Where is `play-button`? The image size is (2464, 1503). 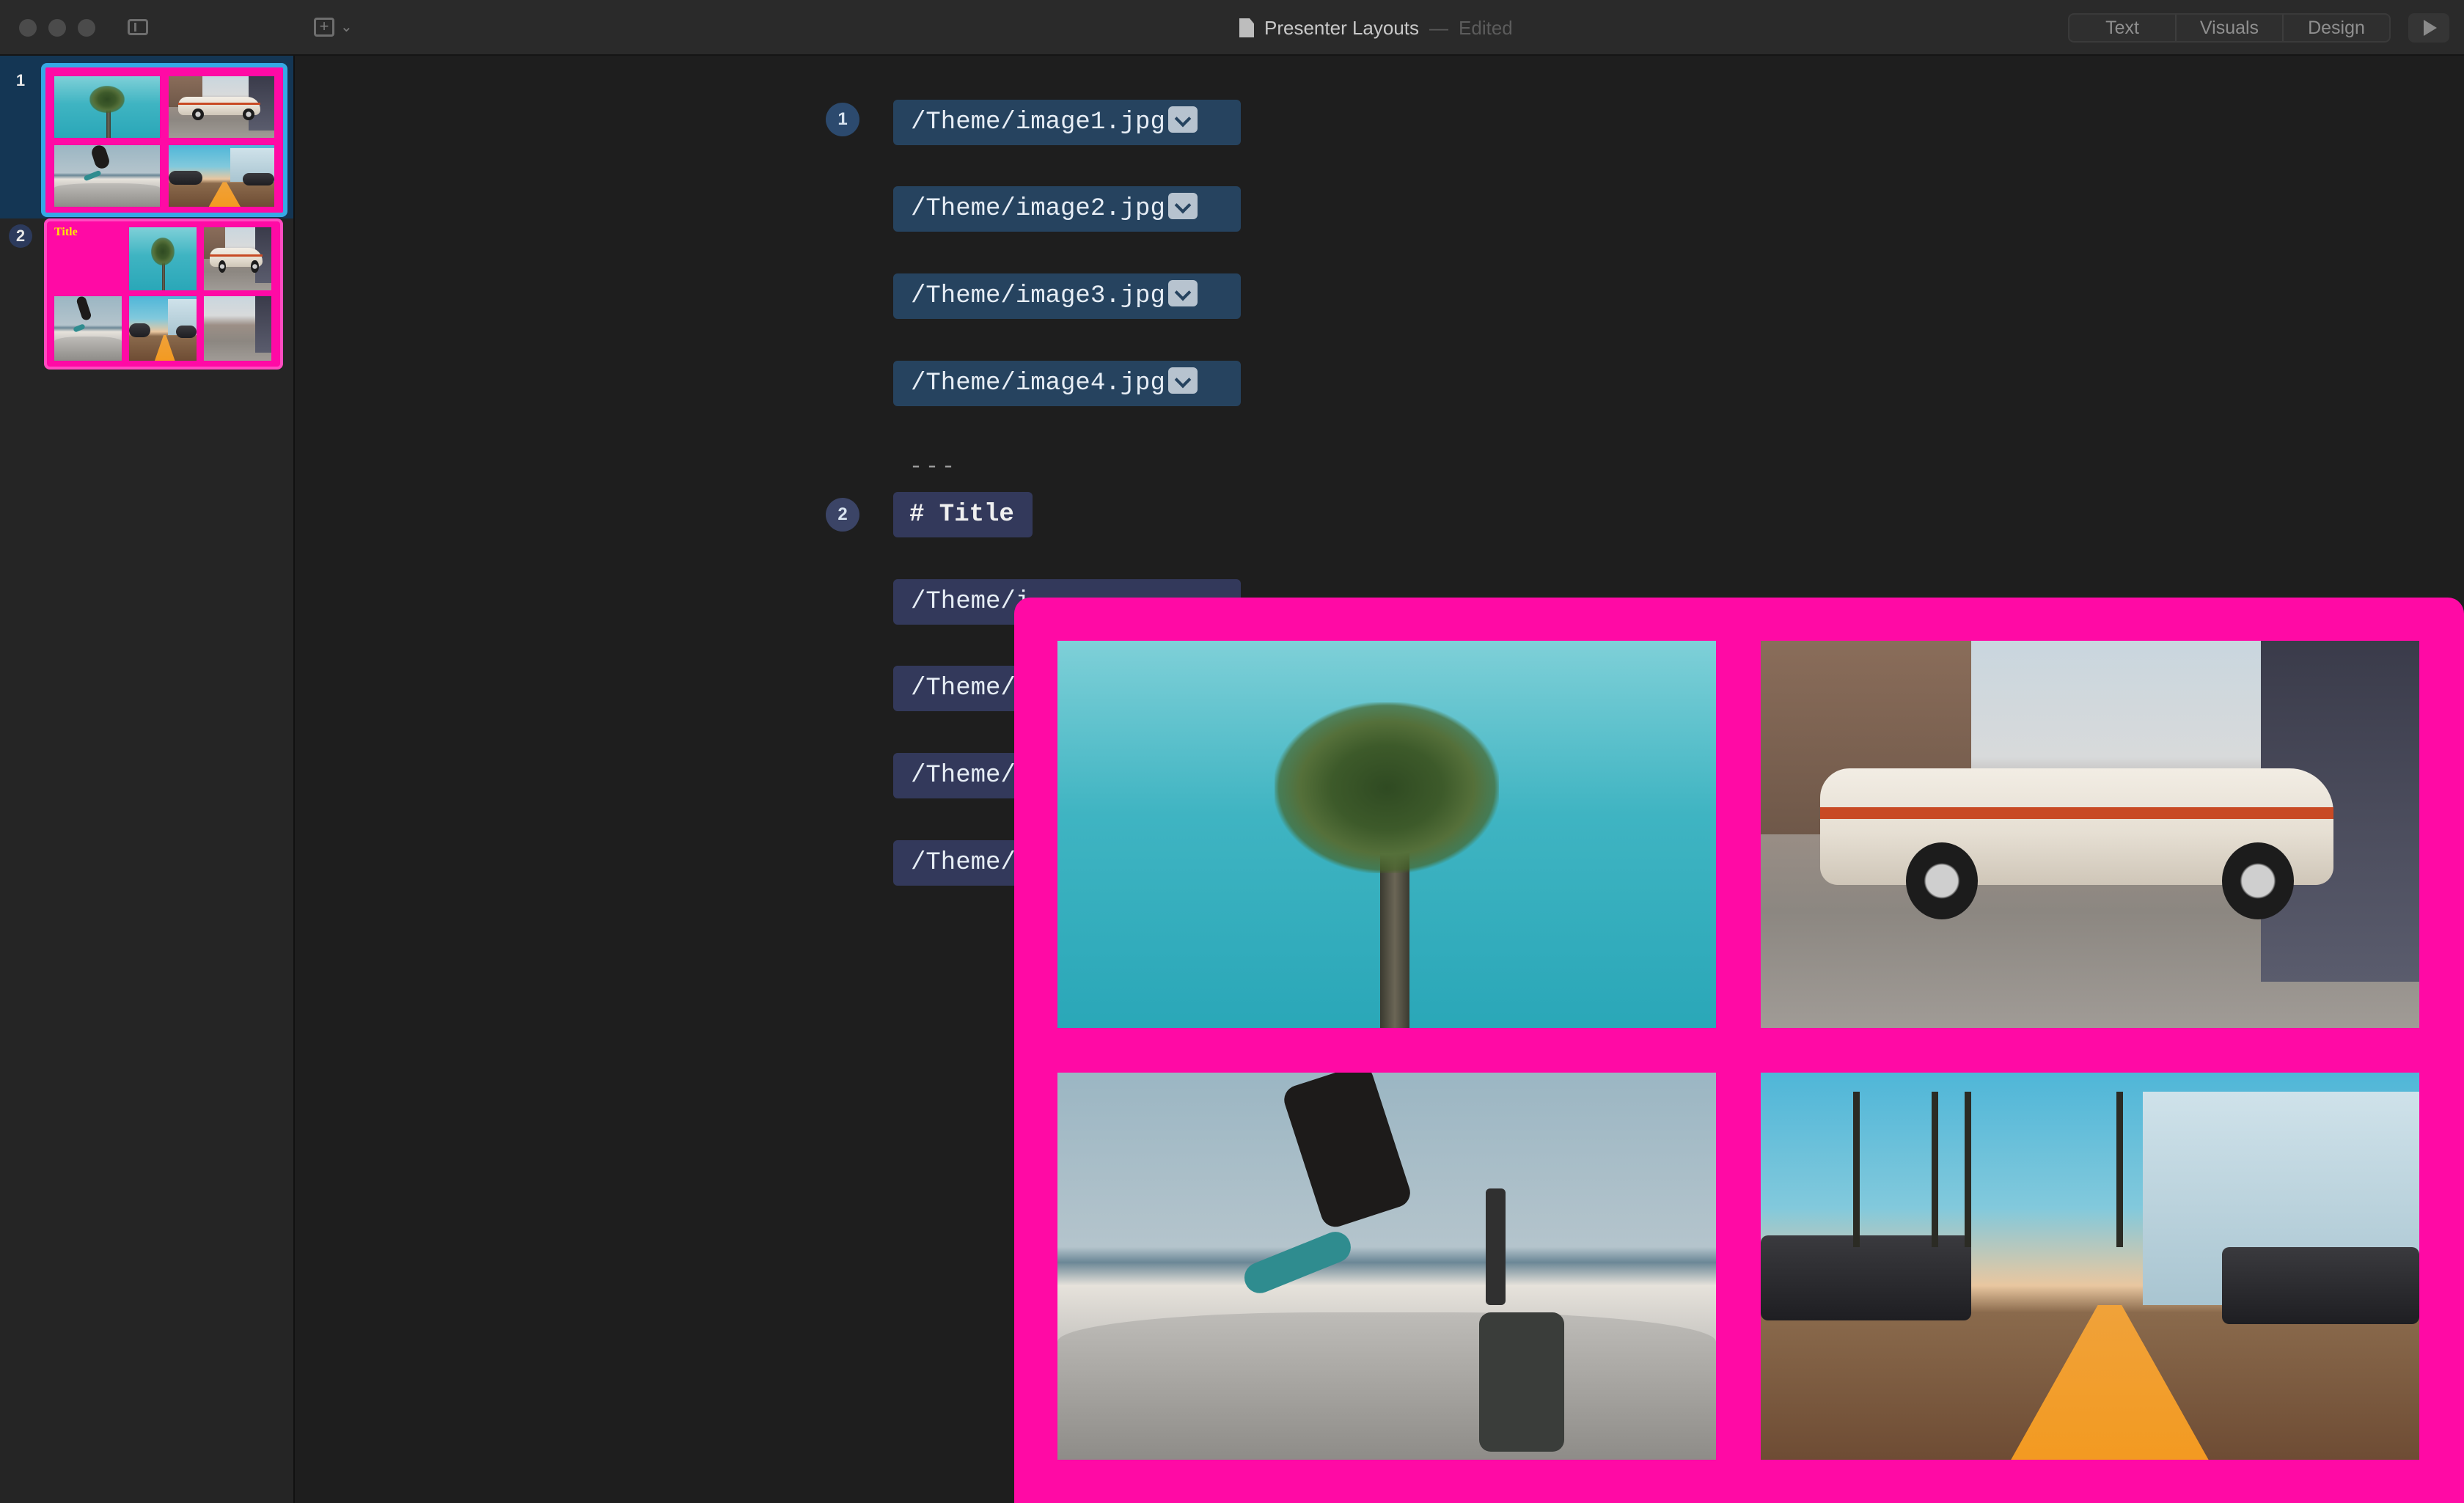
play-button is located at coordinates (2428, 28).